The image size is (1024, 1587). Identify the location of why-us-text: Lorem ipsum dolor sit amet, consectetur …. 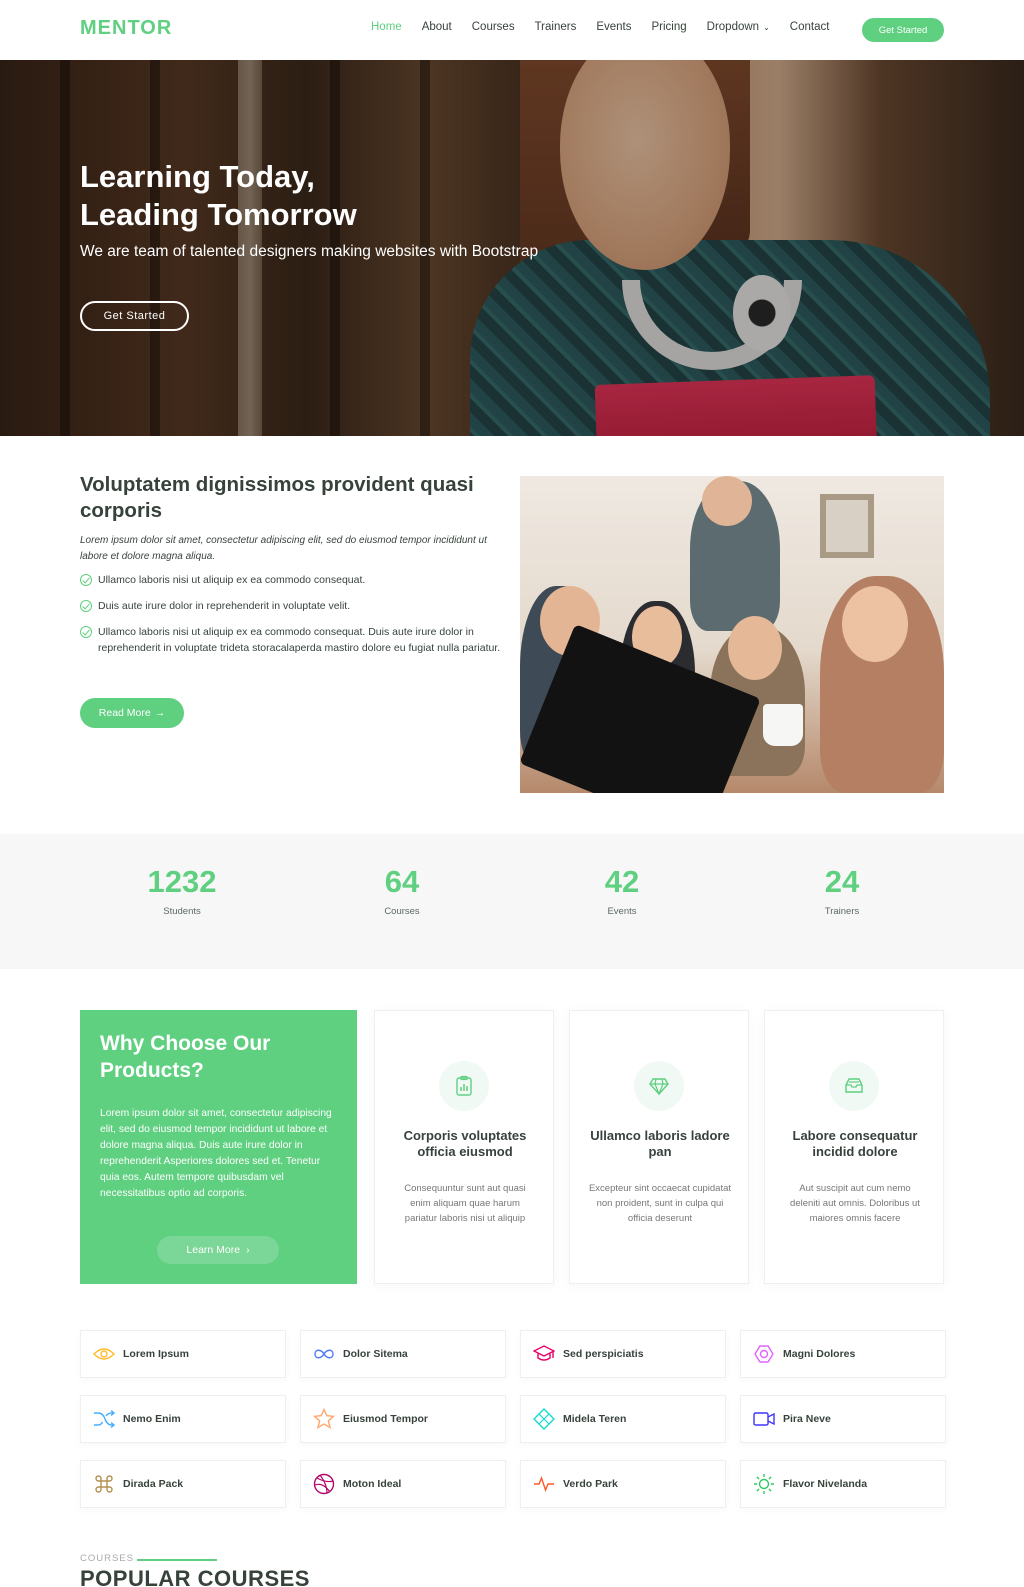
(216, 1153).